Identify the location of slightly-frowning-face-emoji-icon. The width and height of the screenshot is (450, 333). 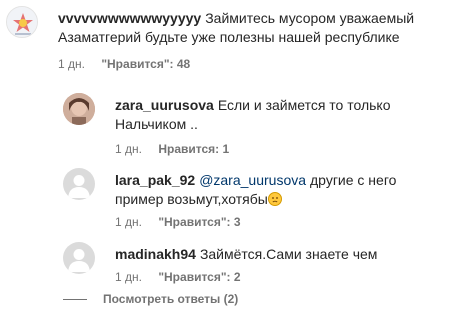
(274, 199).